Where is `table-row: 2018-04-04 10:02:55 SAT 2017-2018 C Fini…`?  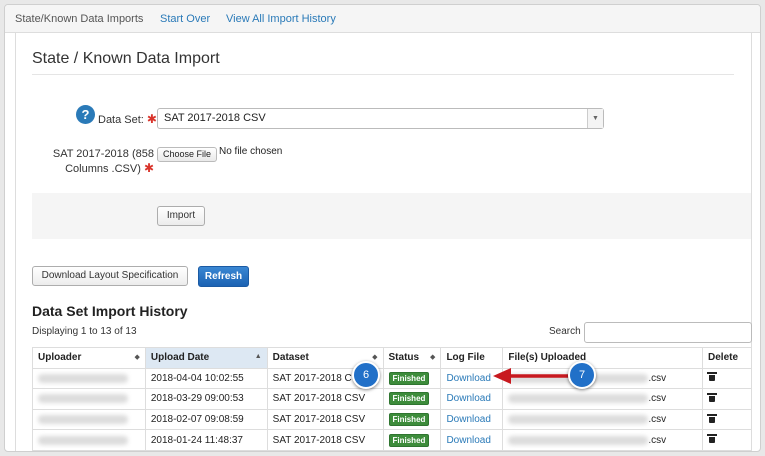
table-row: 2018-04-04 10:02:55 SAT 2017-2018 C Fini… is located at coordinates (392, 378).